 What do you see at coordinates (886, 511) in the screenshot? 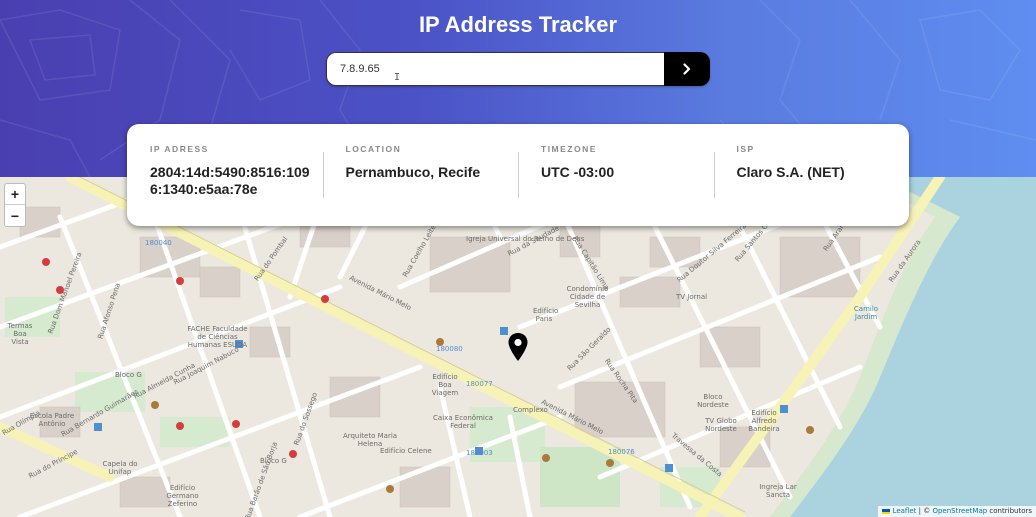
I see `leaflet-flag-icon` at bounding box center [886, 511].